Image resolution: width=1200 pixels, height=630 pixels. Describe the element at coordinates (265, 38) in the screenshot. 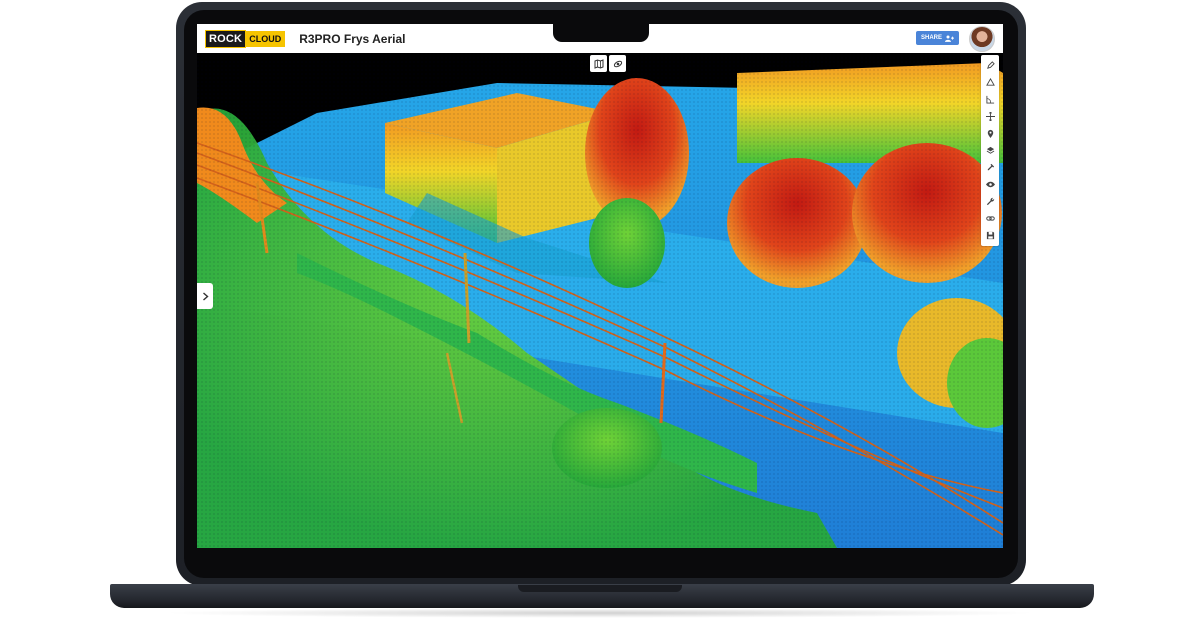

I see `logo-cloud-text: CLOUD` at that location.